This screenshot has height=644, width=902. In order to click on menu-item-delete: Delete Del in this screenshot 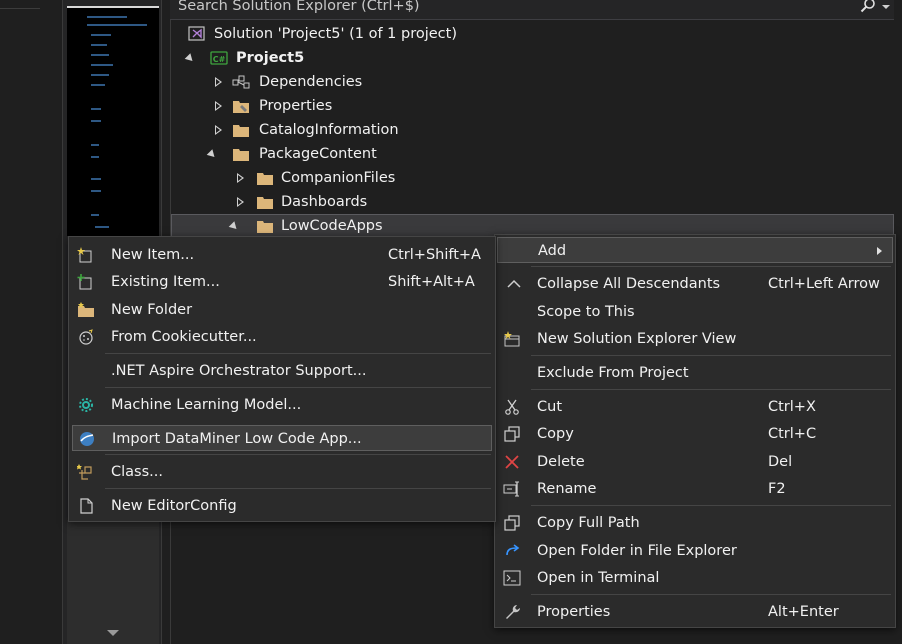, I will do `click(695, 462)`.